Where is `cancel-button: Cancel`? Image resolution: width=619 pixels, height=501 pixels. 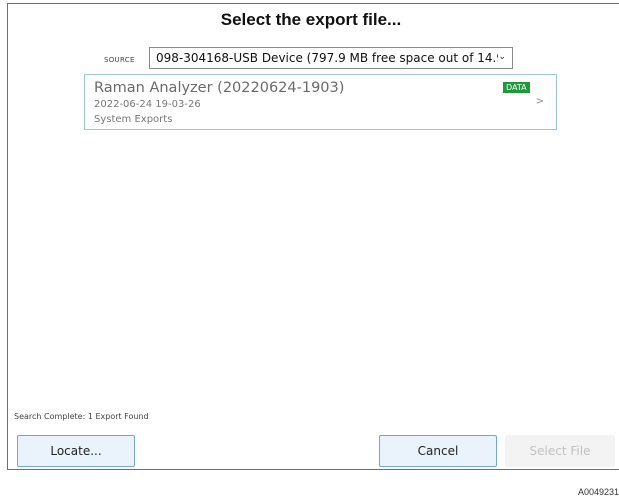
cancel-button: Cancel is located at coordinates (438, 451).